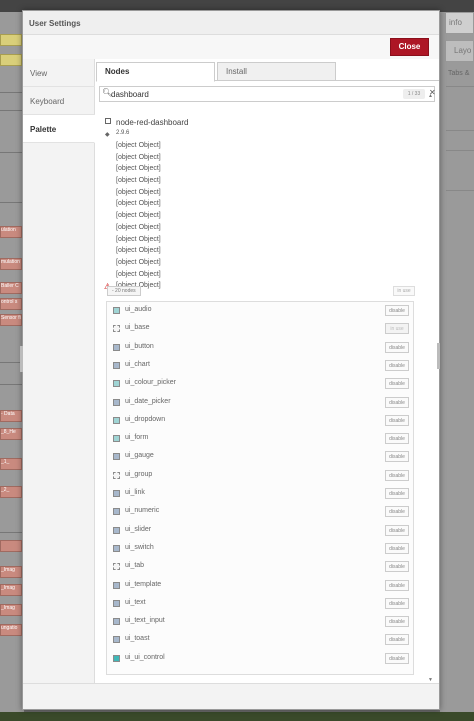  Describe the element at coordinates (459, 23) in the screenshot. I see `info-tab-background: info` at that location.